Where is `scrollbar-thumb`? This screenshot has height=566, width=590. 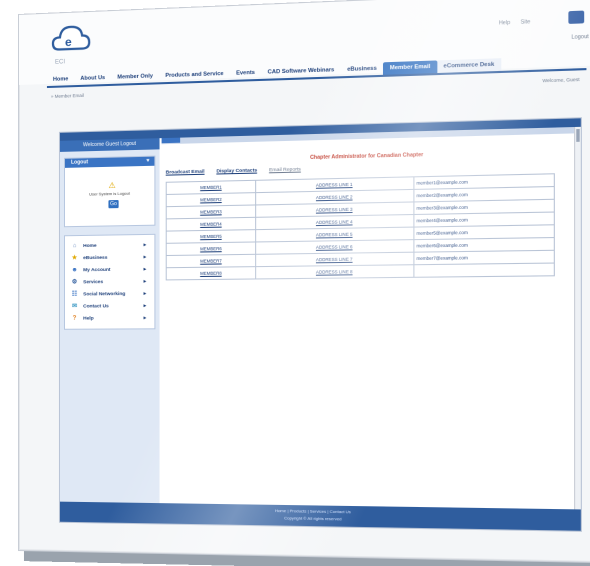
scrollbar-thumb is located at coordinates (578, 135).